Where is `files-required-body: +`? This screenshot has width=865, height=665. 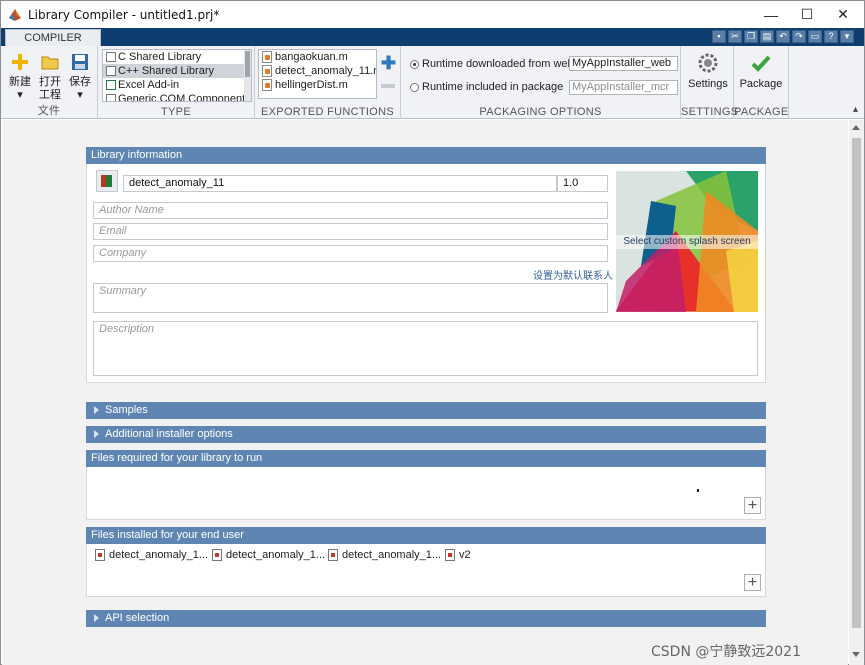 files-required-body: + is located at coordinates (426, 493).